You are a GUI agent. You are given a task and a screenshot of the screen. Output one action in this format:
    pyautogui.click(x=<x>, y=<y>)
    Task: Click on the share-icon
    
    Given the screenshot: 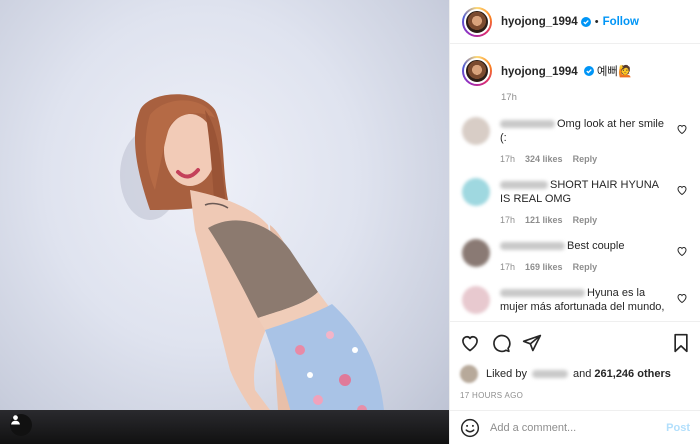 What is the action you would take?
    pyautogui.click(x=532, y=343)
    